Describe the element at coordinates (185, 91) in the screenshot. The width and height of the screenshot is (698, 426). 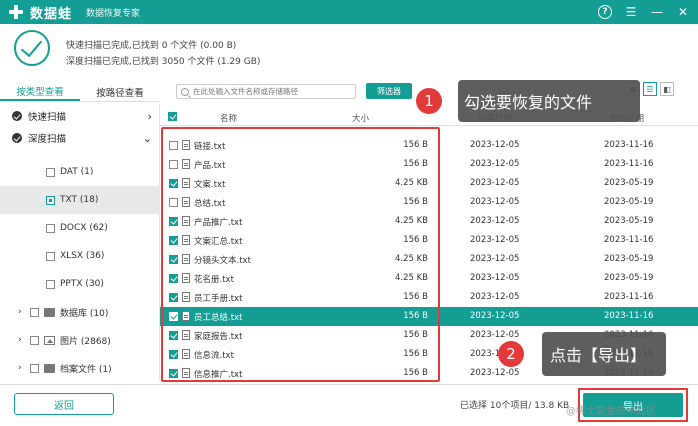
I see `search-icon` at that location.